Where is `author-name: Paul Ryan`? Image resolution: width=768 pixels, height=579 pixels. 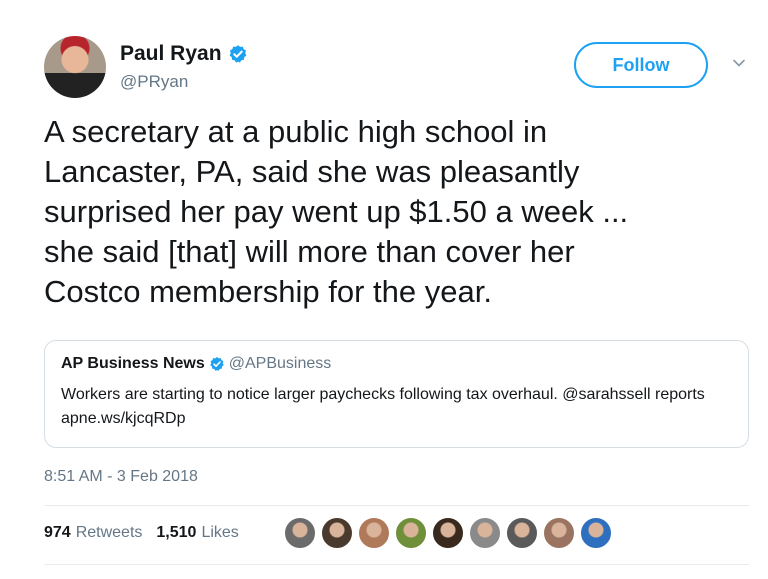
author-name: Paul Ryan is located at coordinates (171, 54).